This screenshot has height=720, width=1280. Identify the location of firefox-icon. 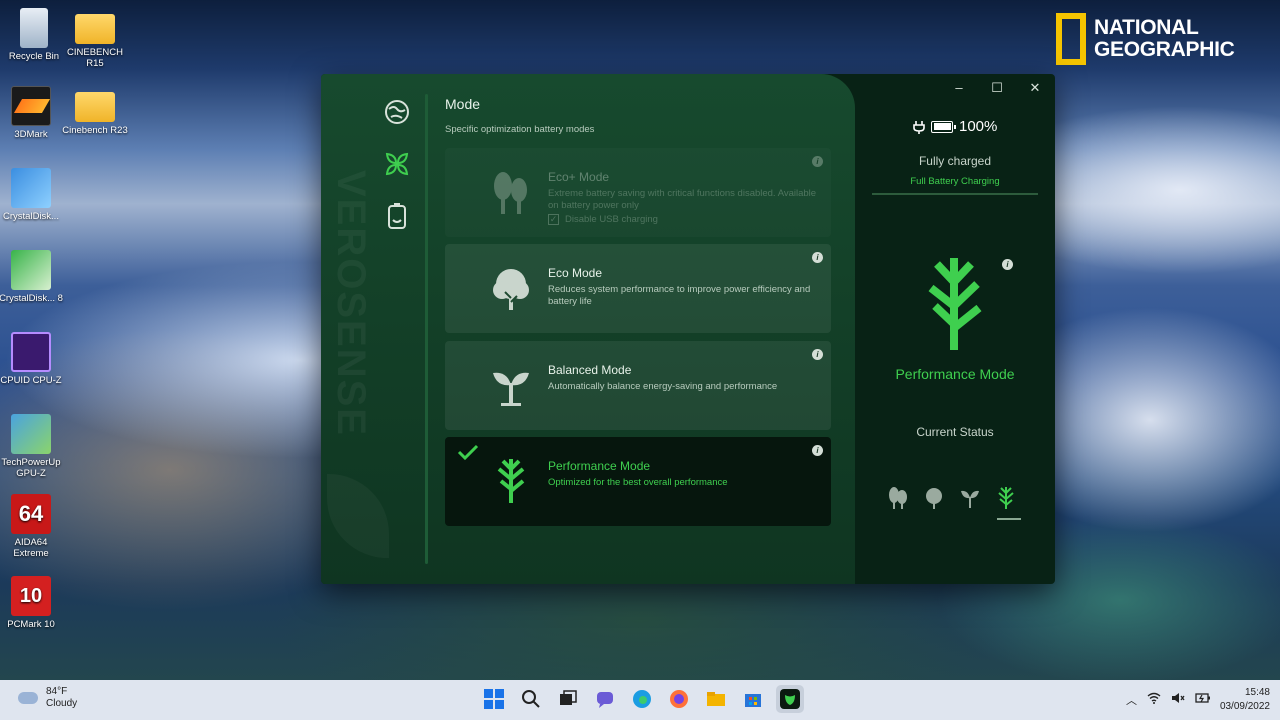
(679, 699).